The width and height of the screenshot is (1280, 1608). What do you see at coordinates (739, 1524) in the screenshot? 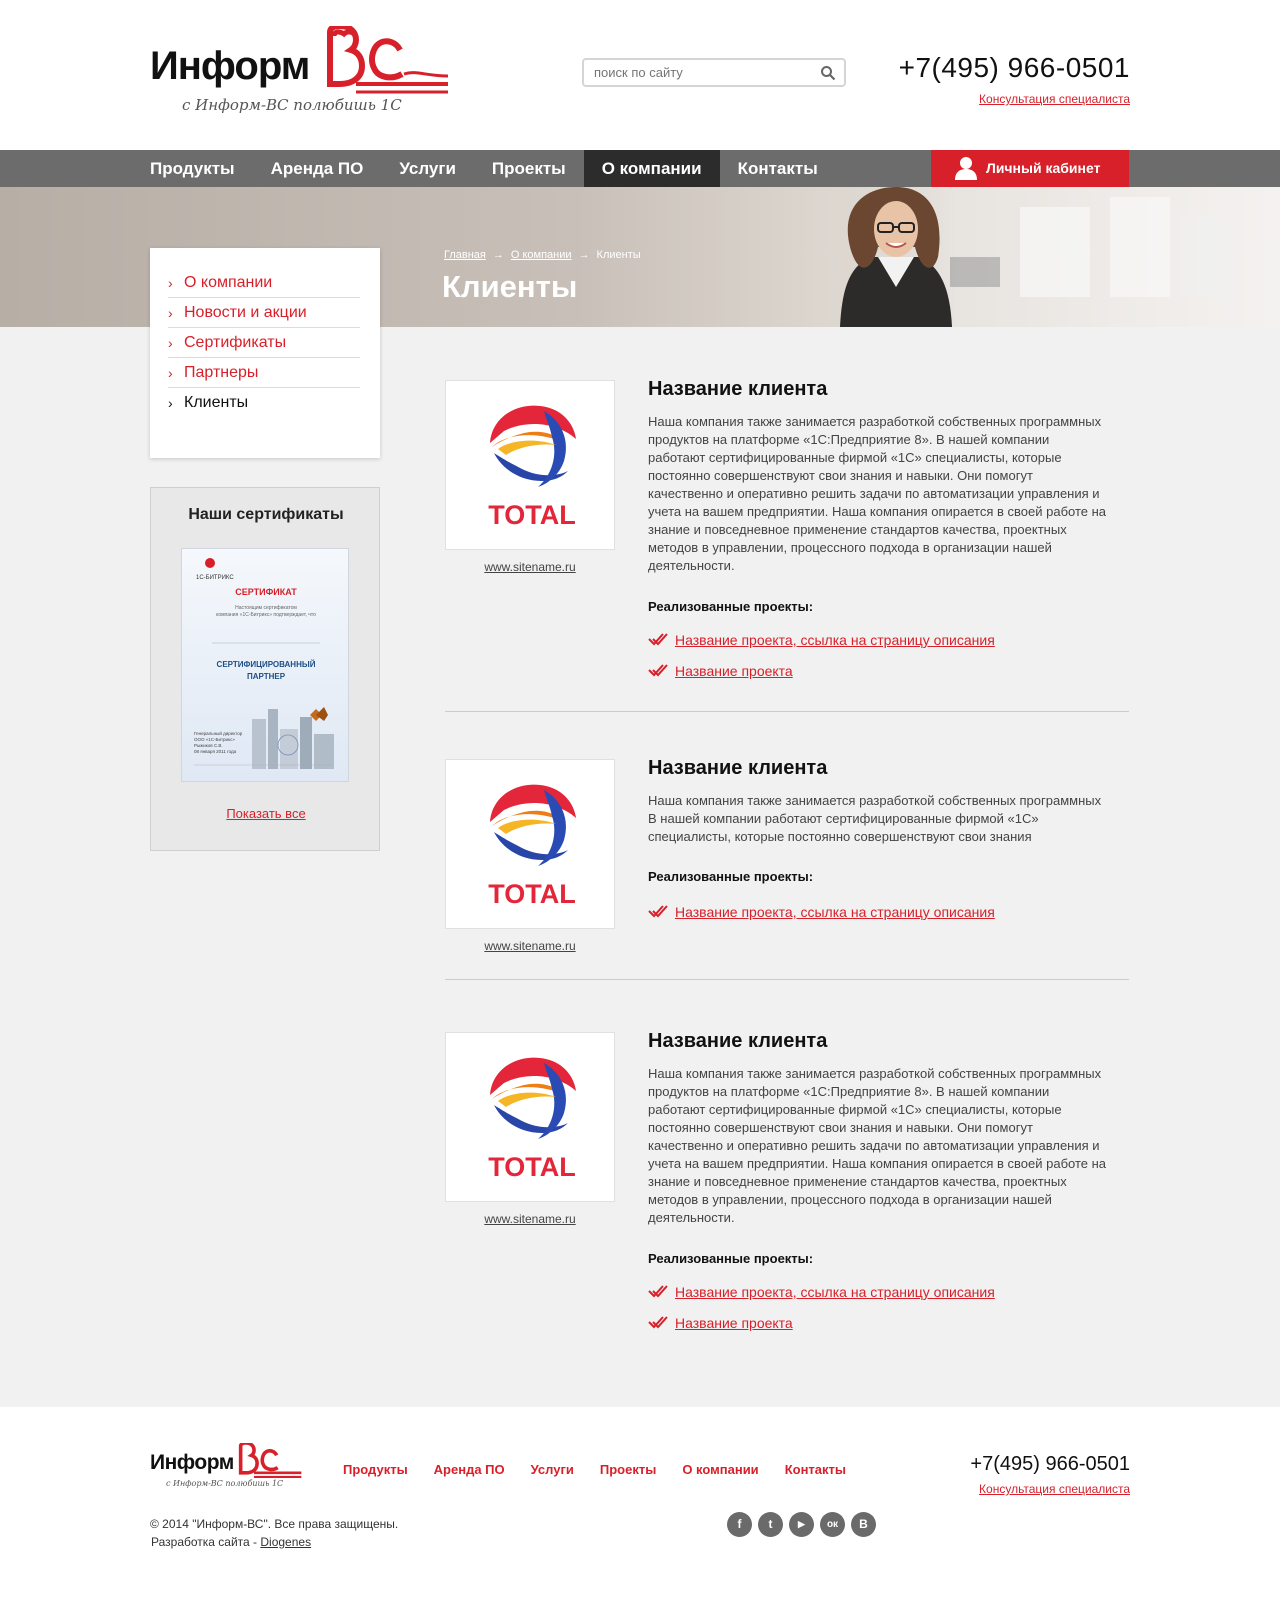
I see `facebook-icon: f` at bounding box center [739, 1524].